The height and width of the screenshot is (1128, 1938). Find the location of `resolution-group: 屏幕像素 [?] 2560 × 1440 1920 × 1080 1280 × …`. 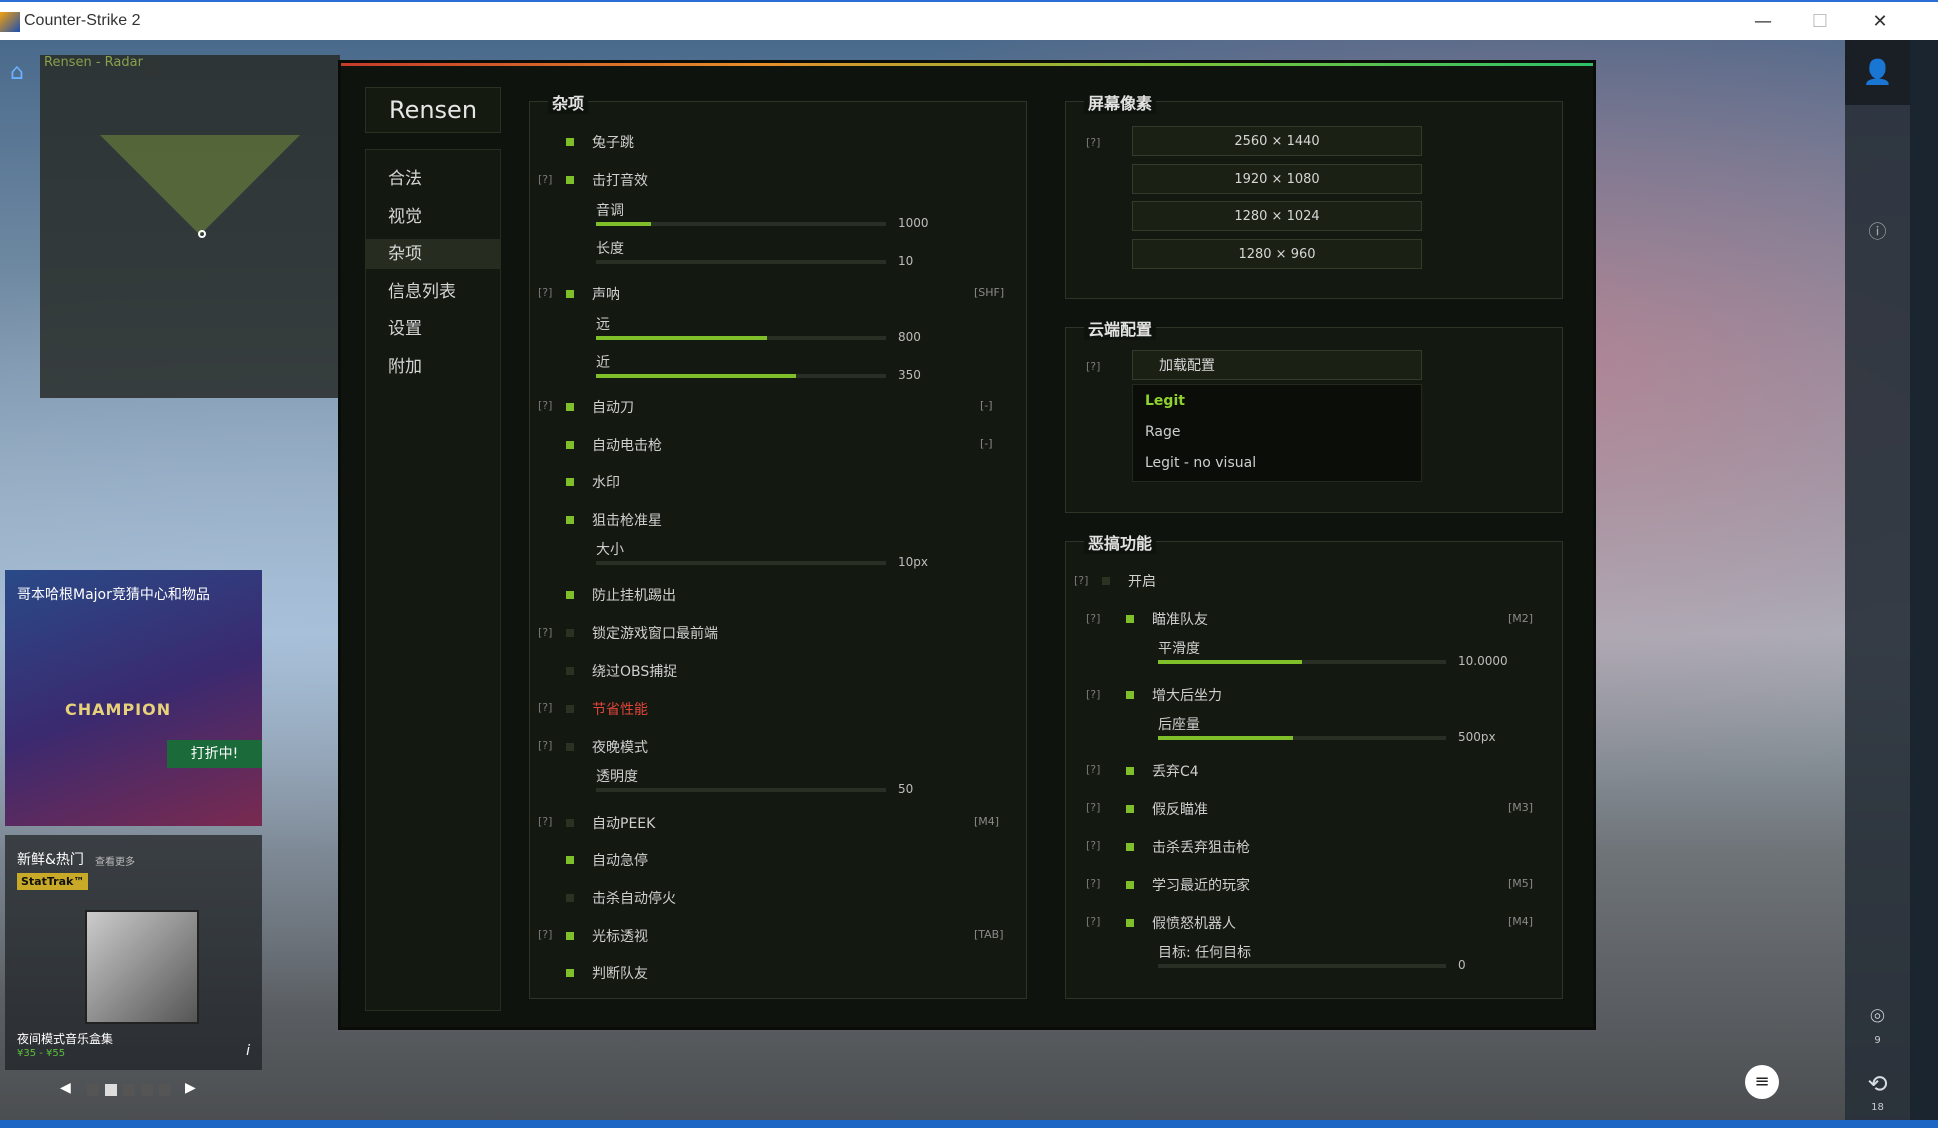

resolution-group: 屏幕像素 [?] 2560 × 1440 1920 × 1080 1280 × … is located at coordinates (1314, 194).